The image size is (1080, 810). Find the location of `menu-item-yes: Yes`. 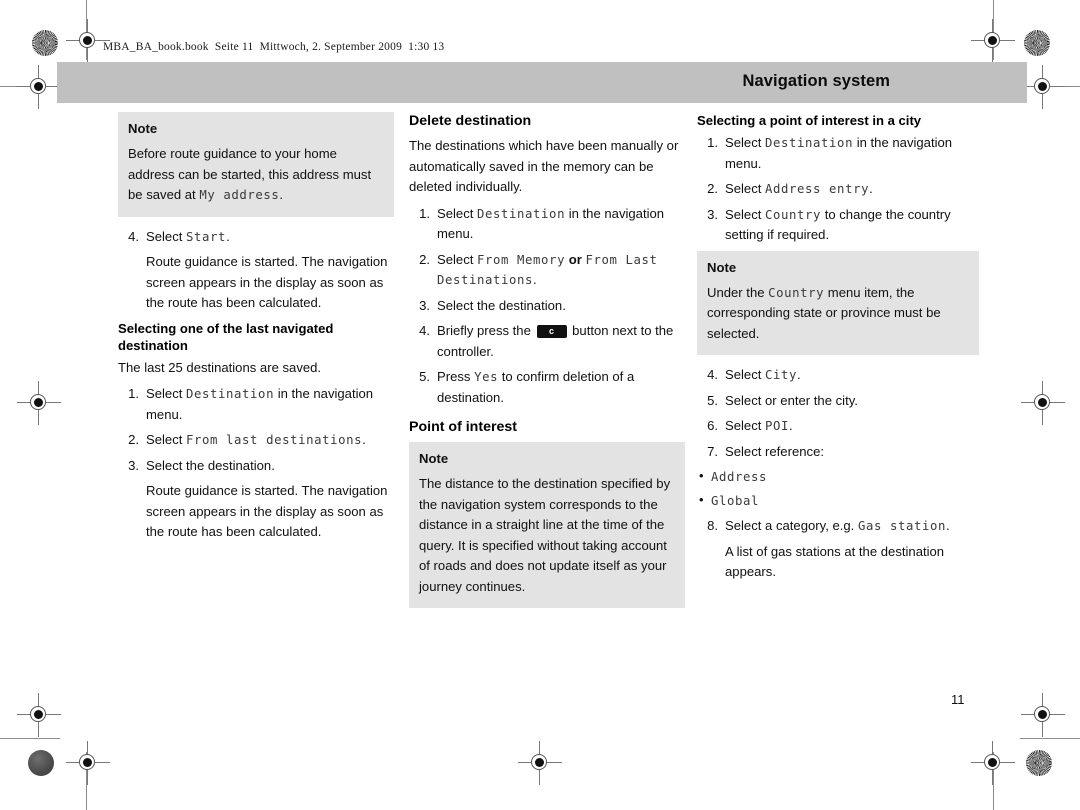

menu-item-yes: Yes is located at coordinates (486, 377).